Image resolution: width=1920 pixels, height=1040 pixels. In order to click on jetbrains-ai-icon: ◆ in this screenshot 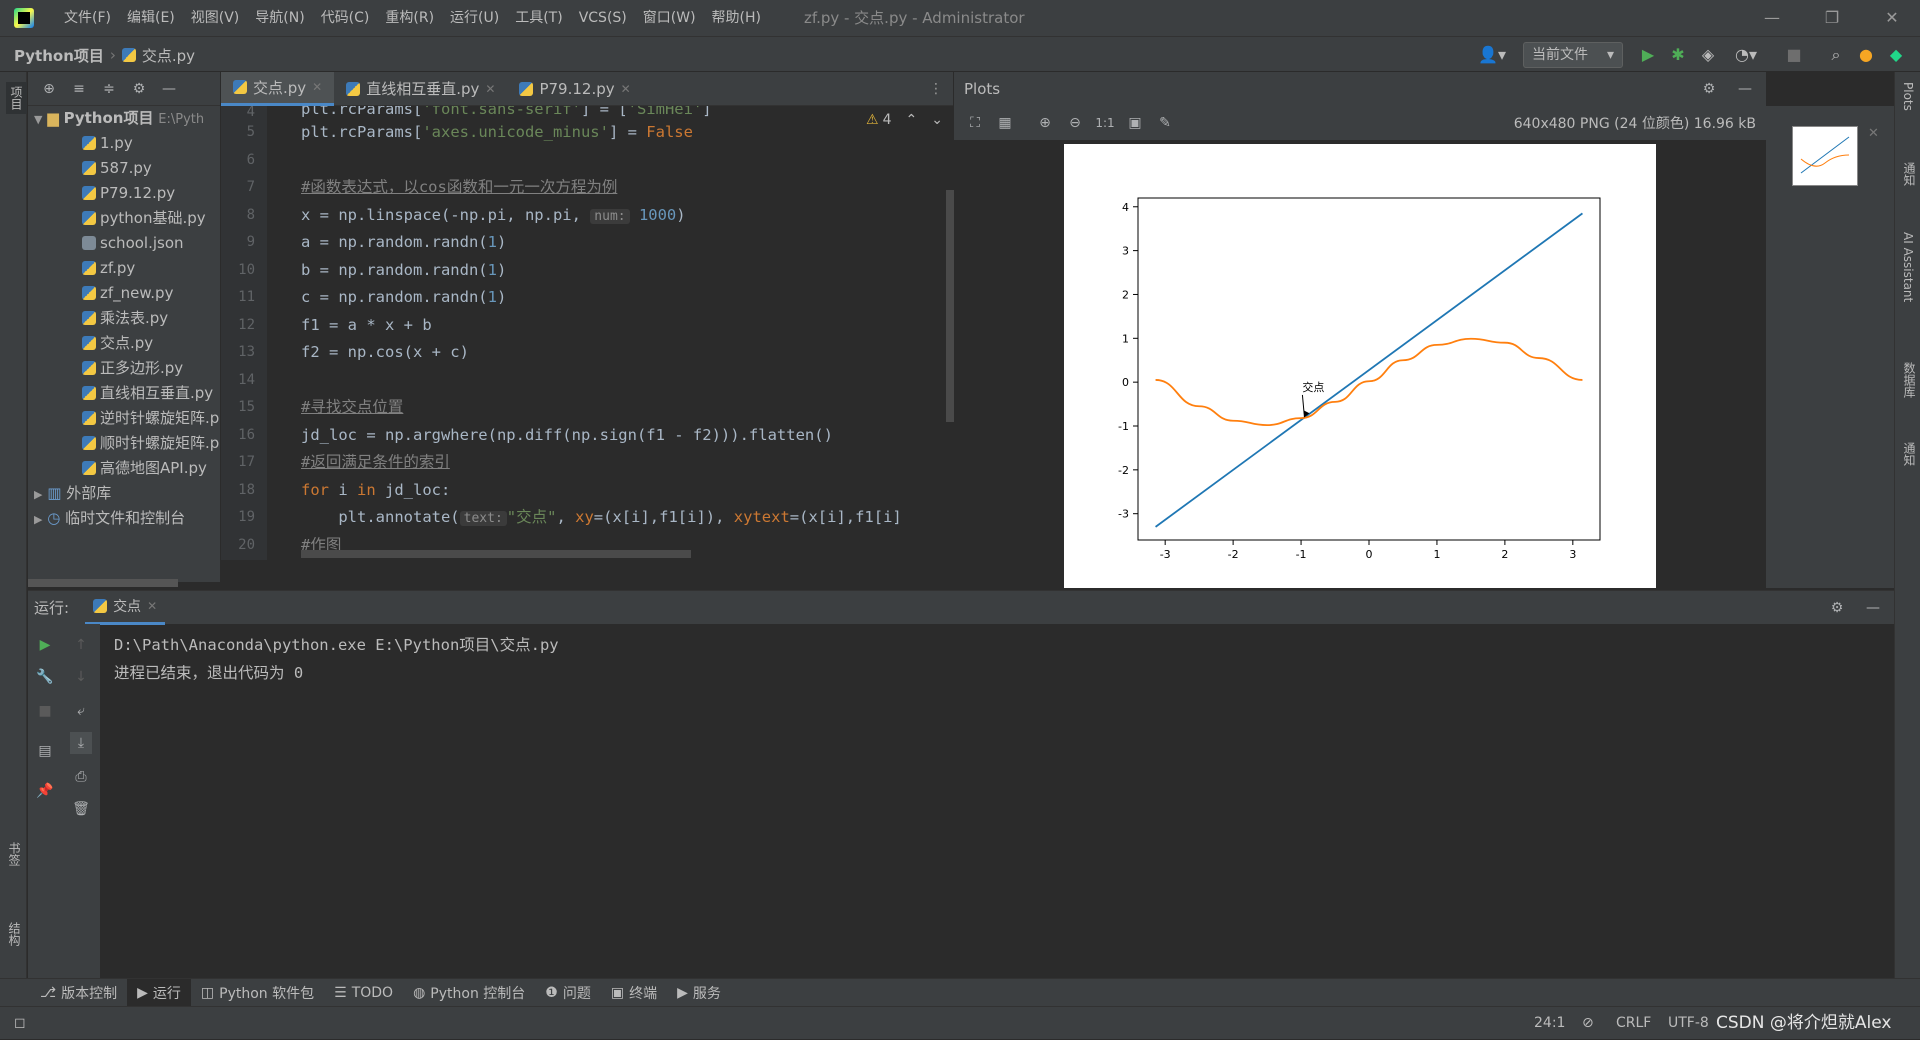, I will do `click(1896, 55)`.